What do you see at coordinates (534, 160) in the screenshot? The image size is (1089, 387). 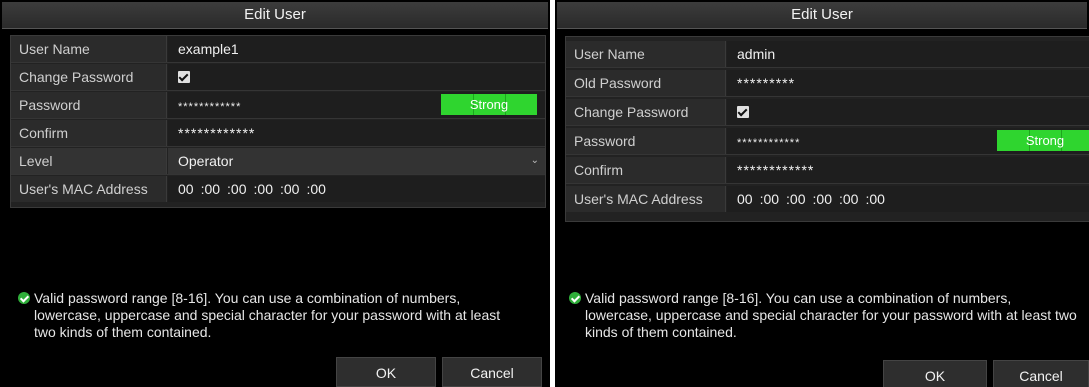 I see `chevron-down-icon: ⌄` at bounding box center [534, 160].